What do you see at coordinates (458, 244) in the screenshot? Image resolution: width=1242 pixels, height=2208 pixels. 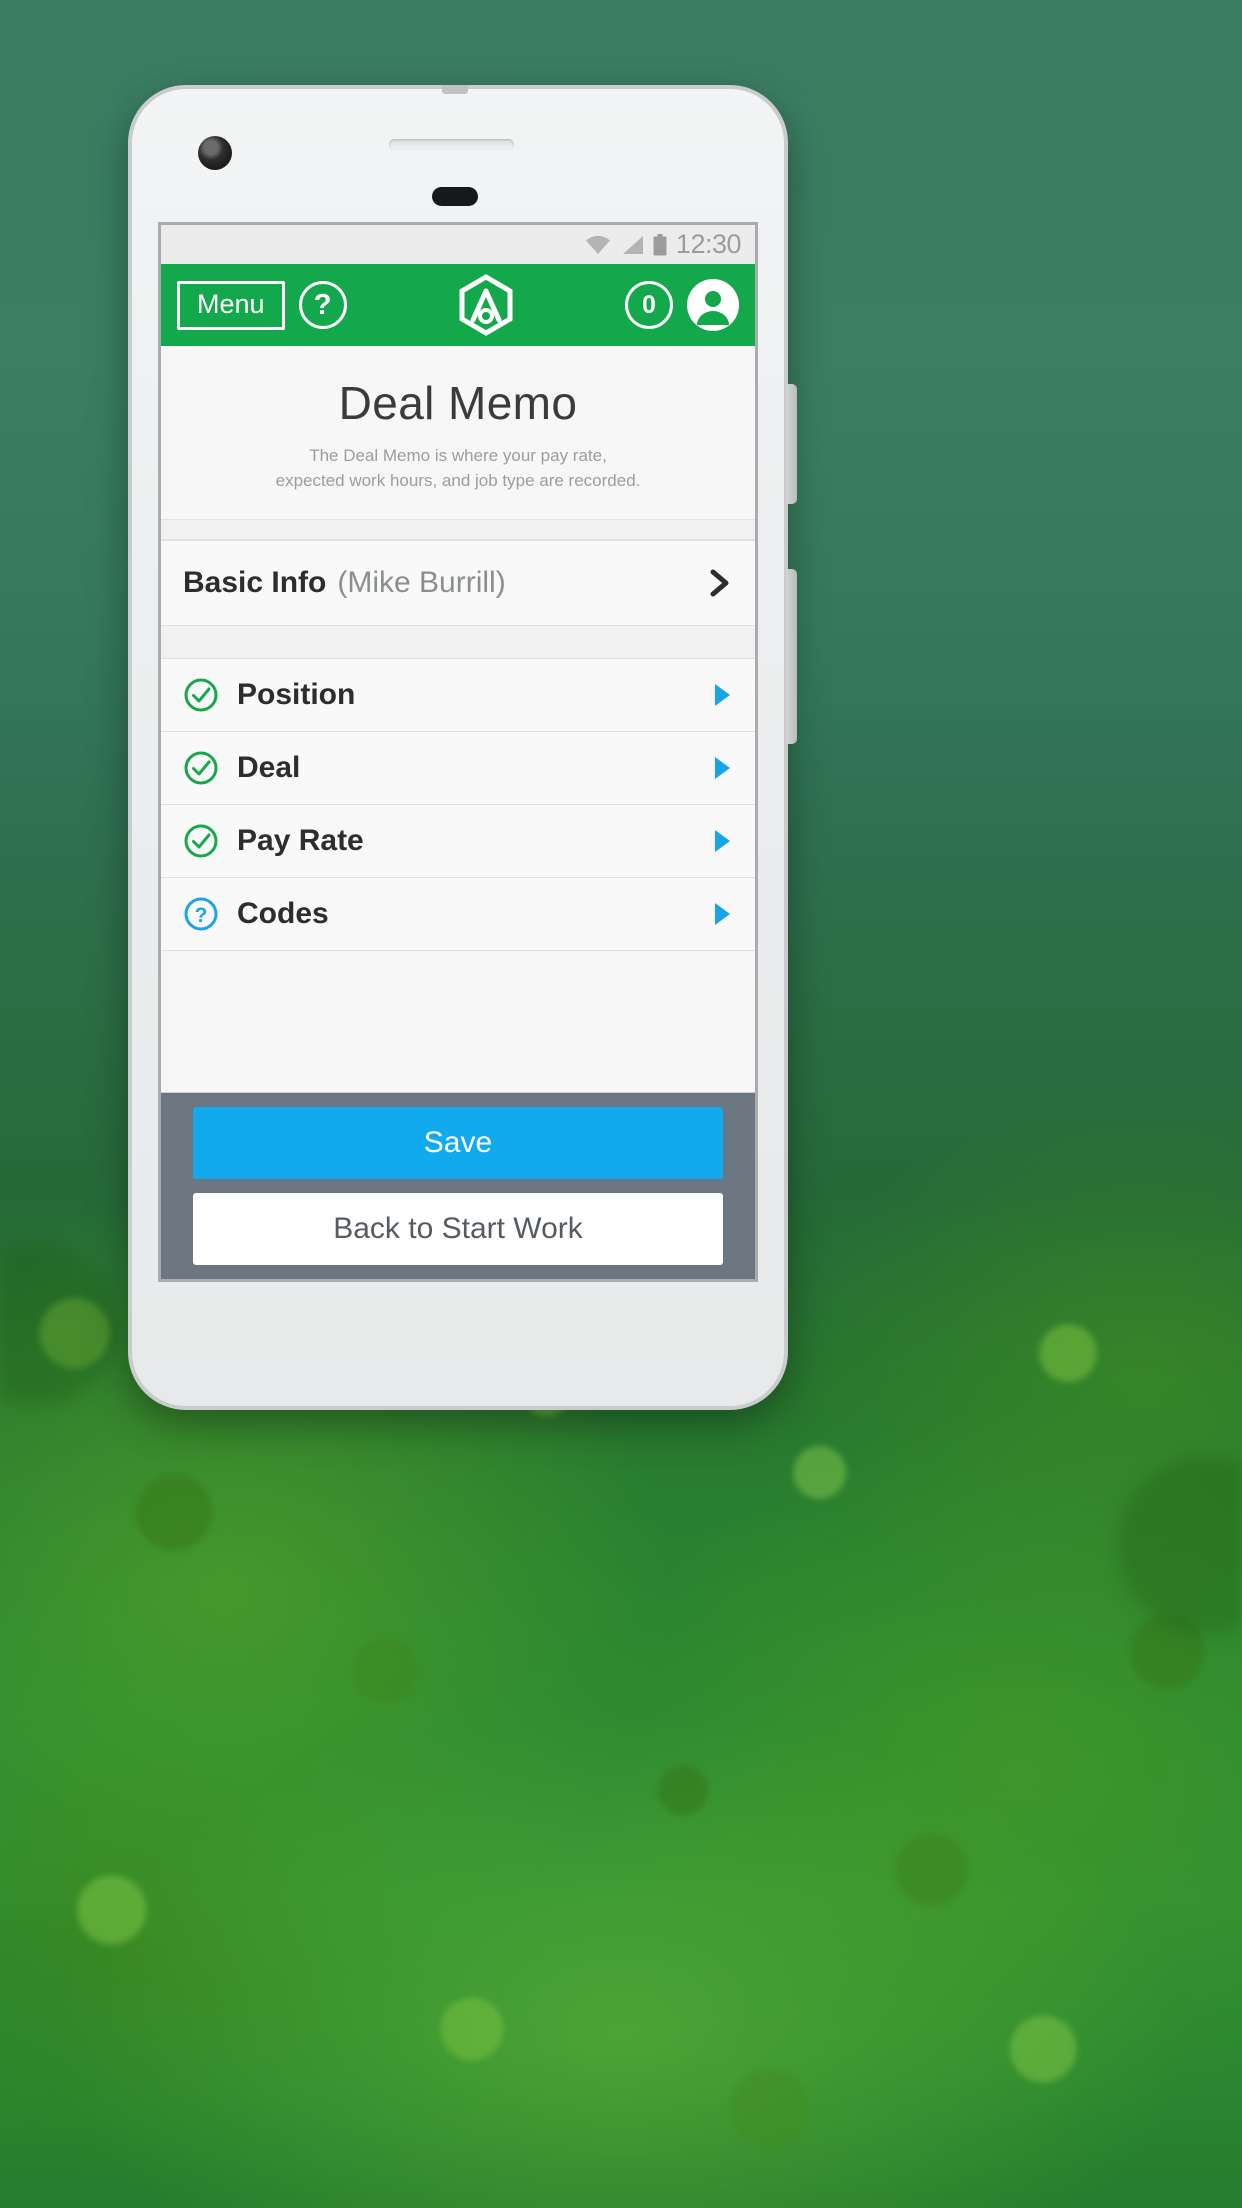 I see `status-bar: 12:30` at bounding box center [458, 244].